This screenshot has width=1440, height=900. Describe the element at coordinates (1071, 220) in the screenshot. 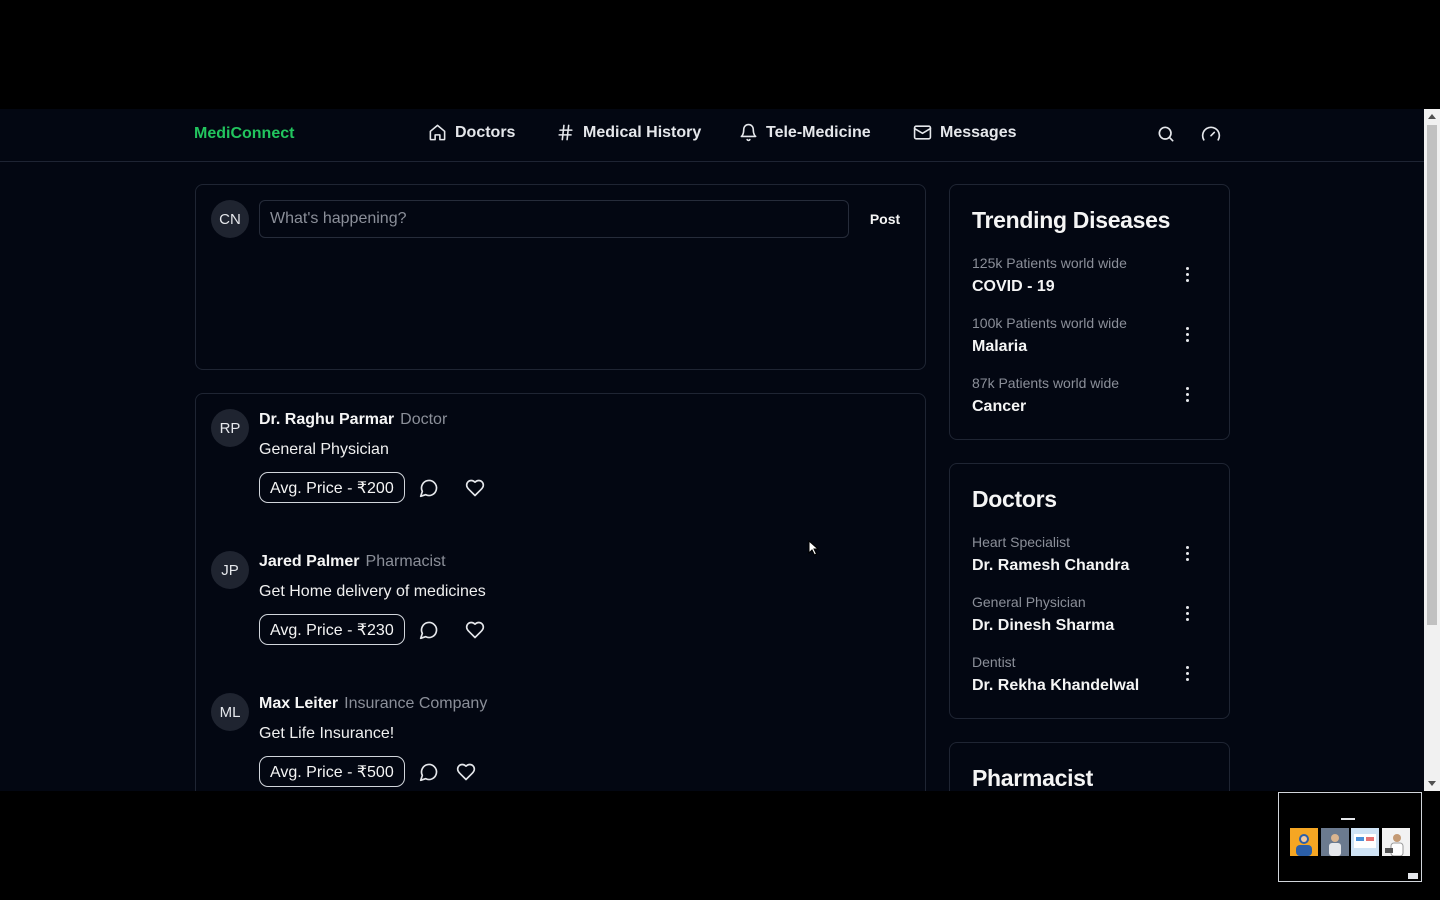

I see `card-title: Trending Diseases` at that location.